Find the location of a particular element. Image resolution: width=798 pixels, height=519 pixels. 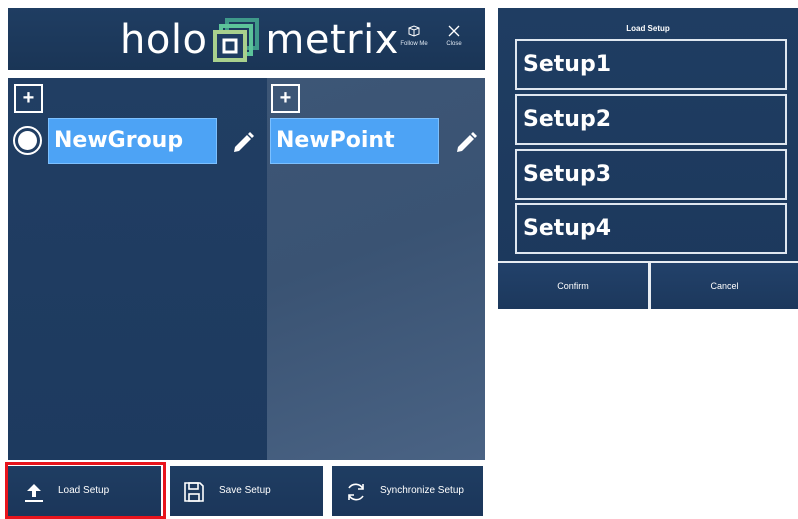

save-setup-button: Save Setup is located at coordinates (246, 491).